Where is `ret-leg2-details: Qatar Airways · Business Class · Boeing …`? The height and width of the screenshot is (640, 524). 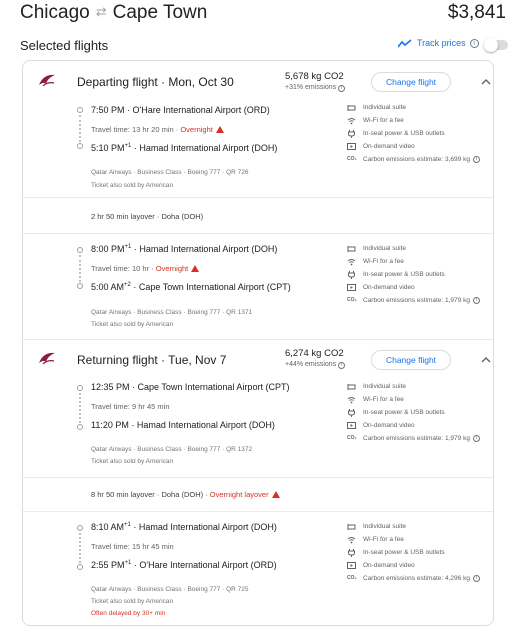 ret-leg2-details: Qatar Airways · Business Class · Boeing … is located at coordinates (170, 589).